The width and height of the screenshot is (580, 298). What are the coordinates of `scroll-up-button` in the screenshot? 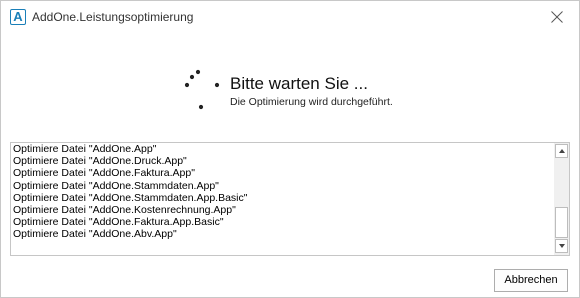 It's located at (561, 151).